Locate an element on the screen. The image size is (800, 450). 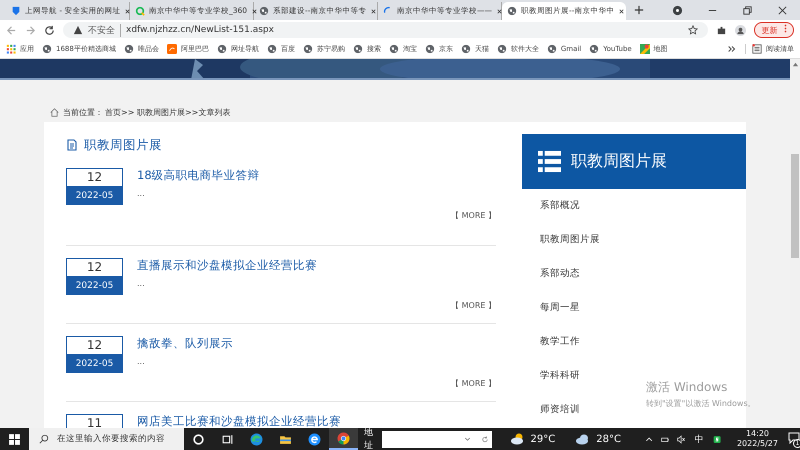
sidebar-title: 职教周图片展 is located at coordinates (619, 161).